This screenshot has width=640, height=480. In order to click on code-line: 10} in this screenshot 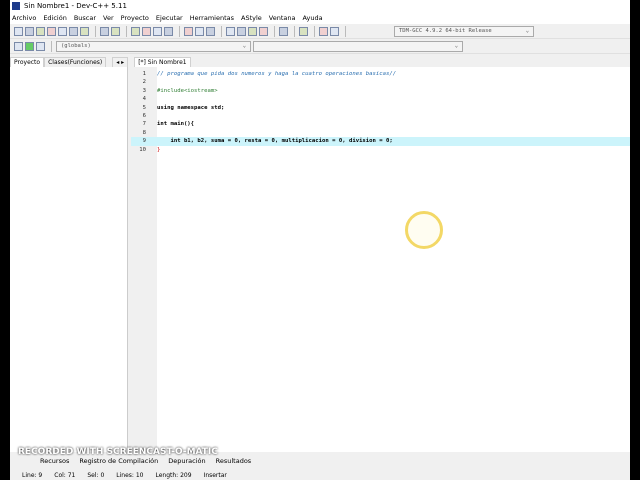, I will do `click(380, 150)`.